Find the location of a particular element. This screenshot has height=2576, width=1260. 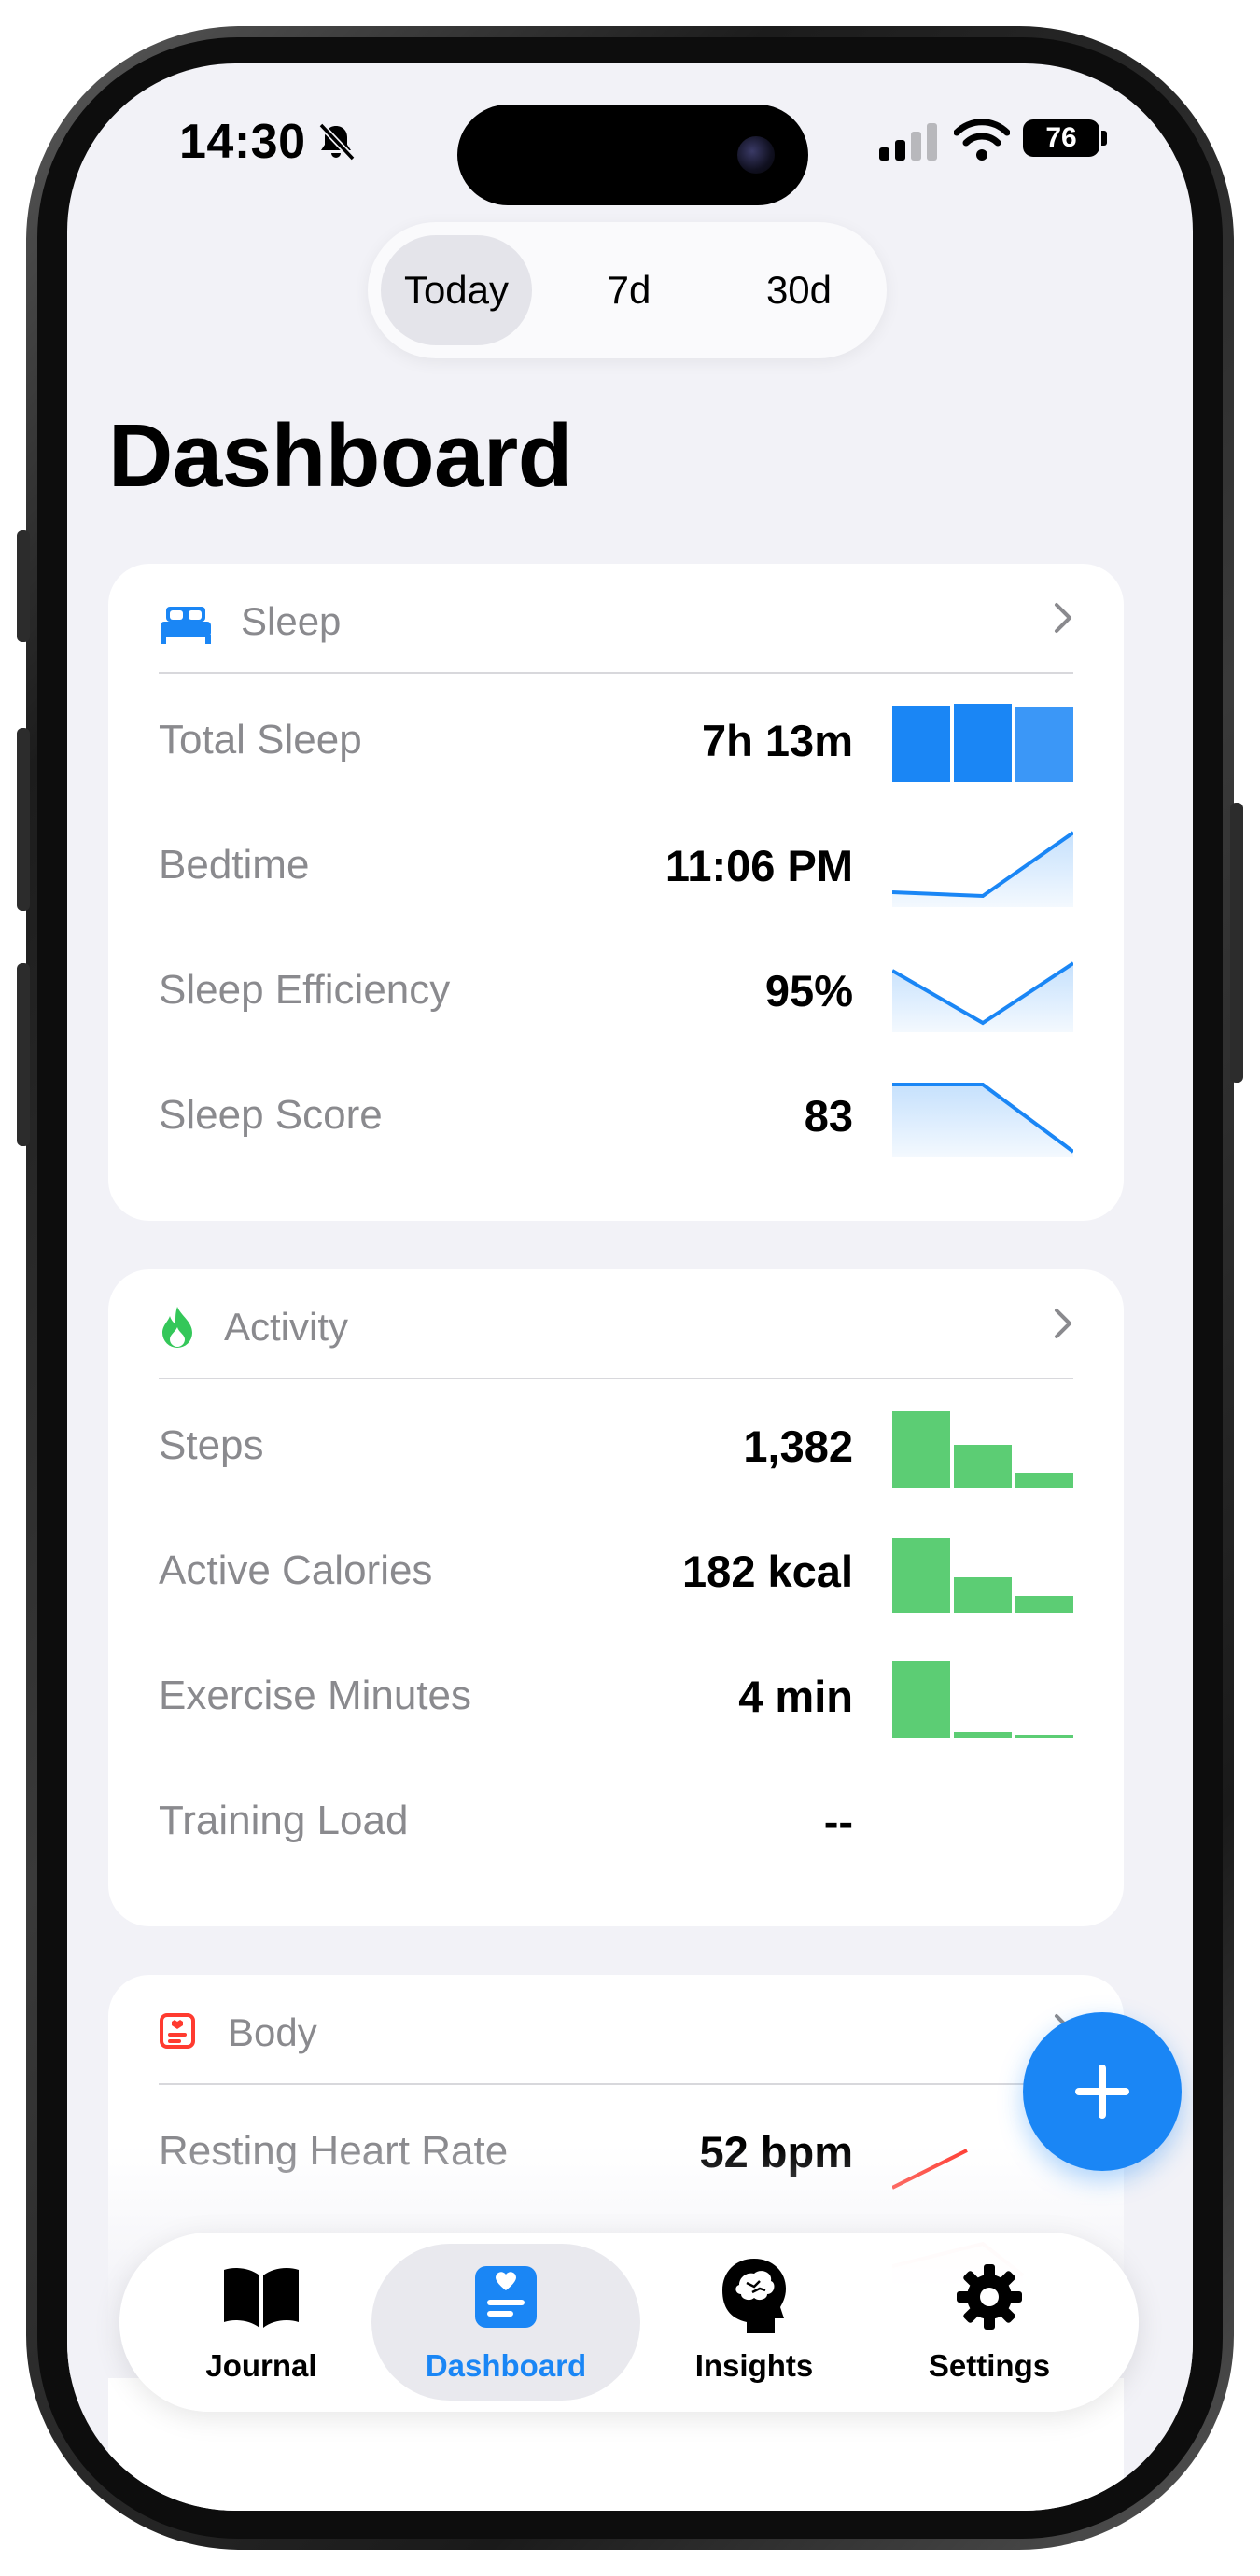

cellular-signal-icon is located at coordinates (908, 142).